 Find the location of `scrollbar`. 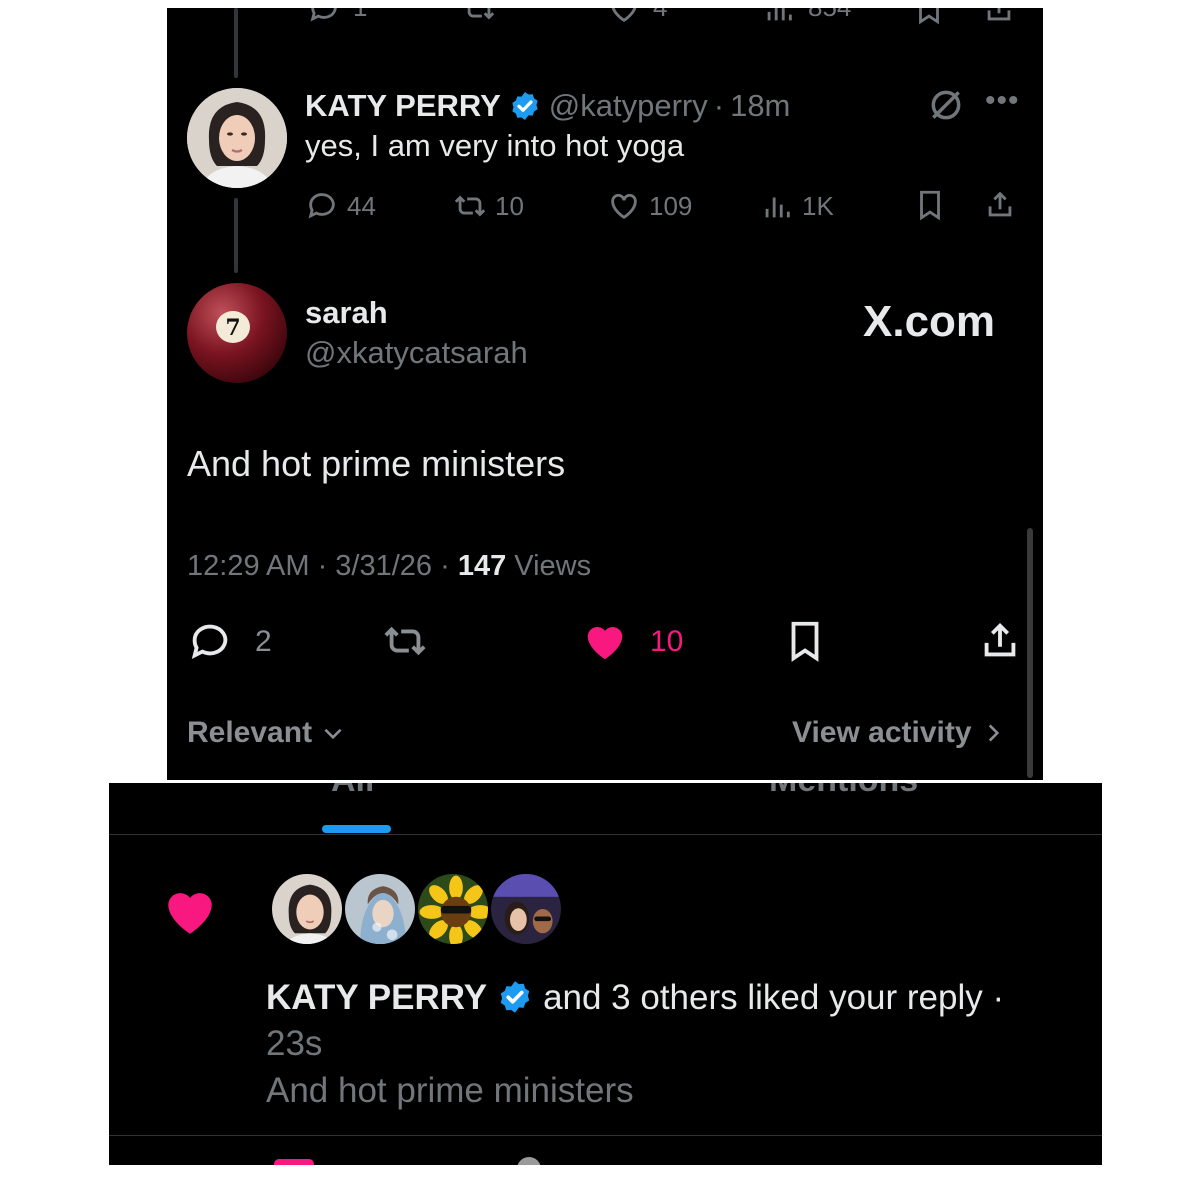

scrollbar is located at coordinates (1030, 653).